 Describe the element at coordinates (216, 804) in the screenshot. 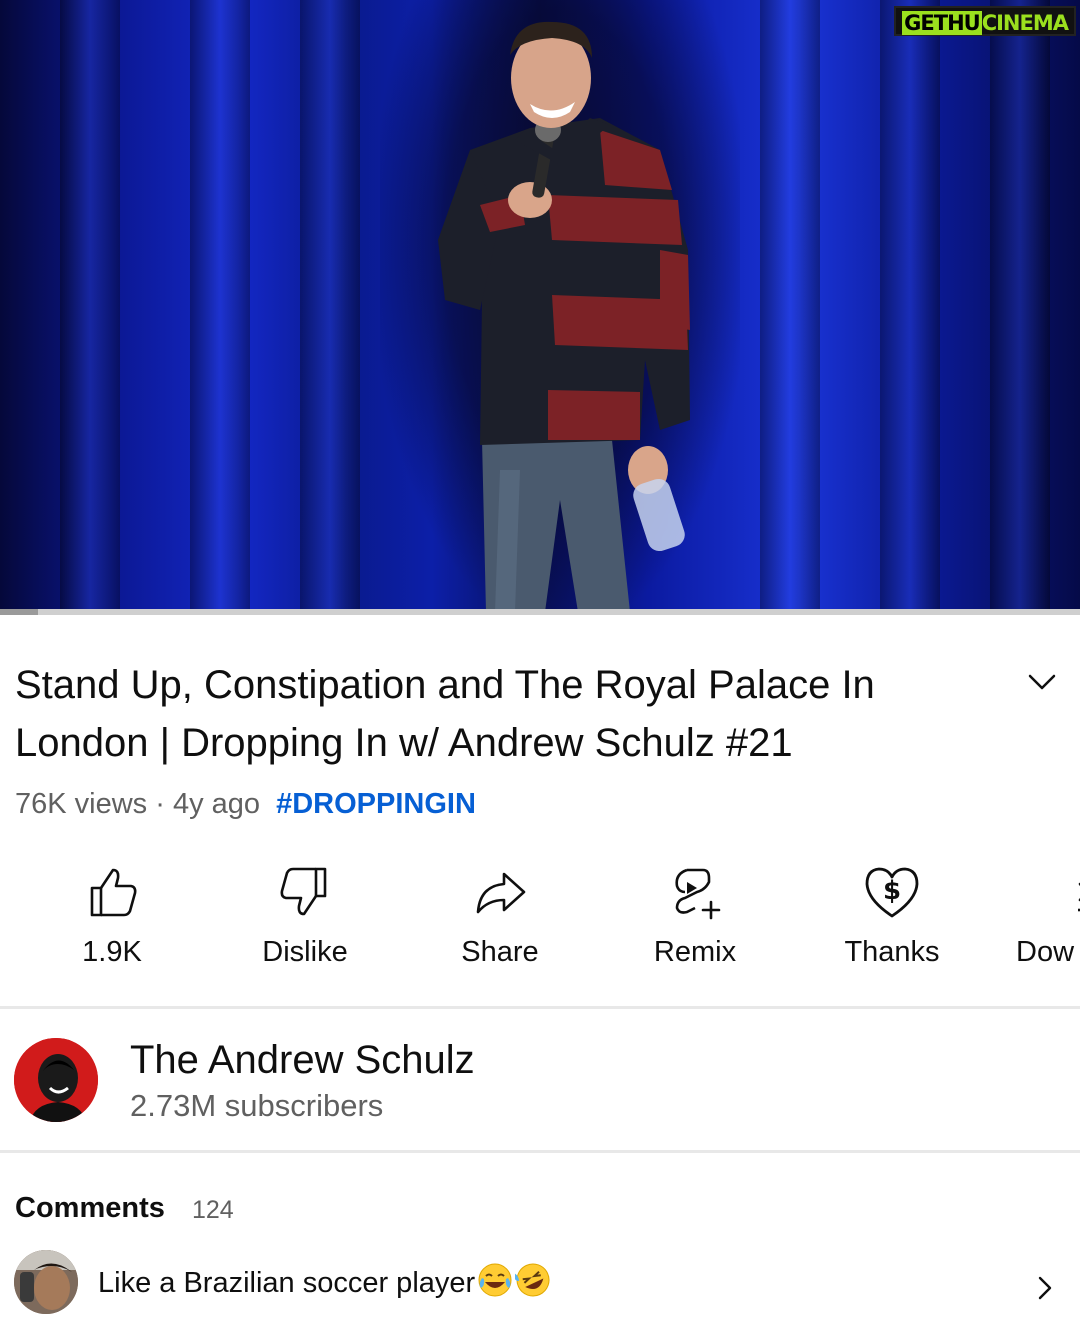

I see `upload-age: 4y ago` at that location.